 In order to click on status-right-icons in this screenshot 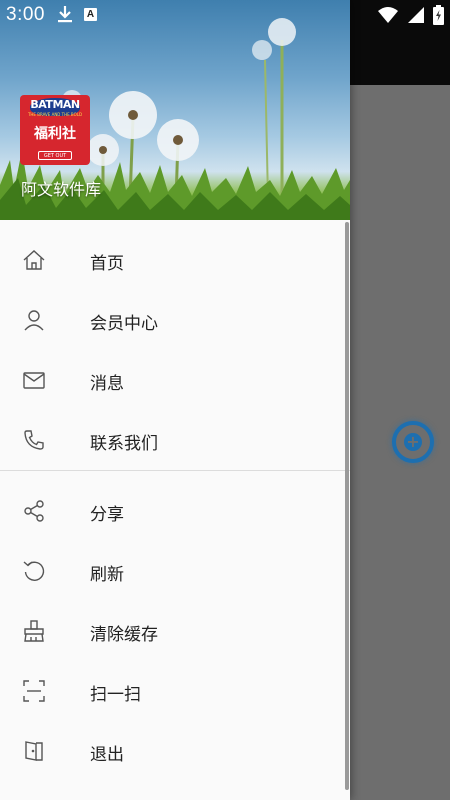, I will do `click(410, 15)`.